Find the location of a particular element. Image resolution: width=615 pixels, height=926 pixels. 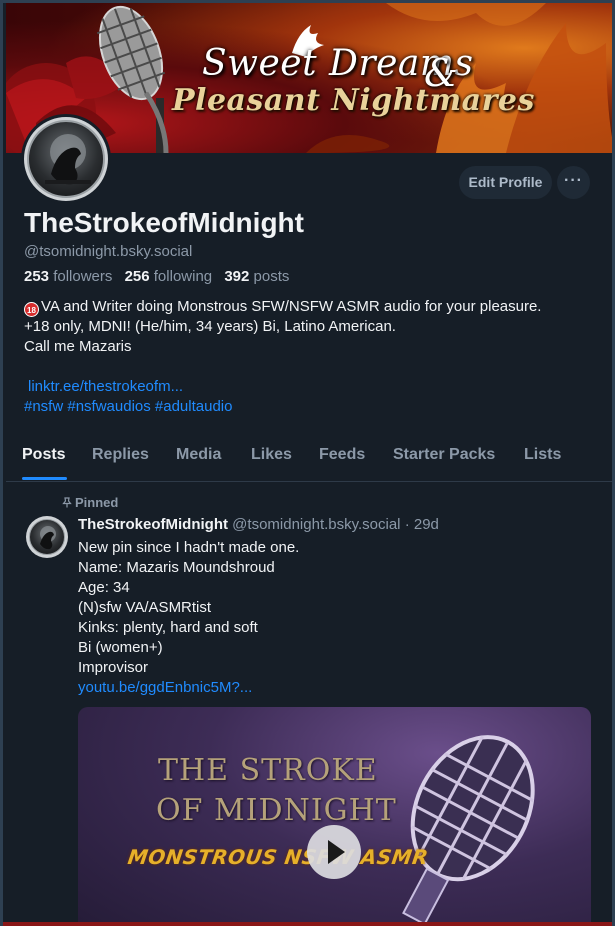

post-line: (N)sfw VA/ASMRtist is located at coordinates (145, 607).